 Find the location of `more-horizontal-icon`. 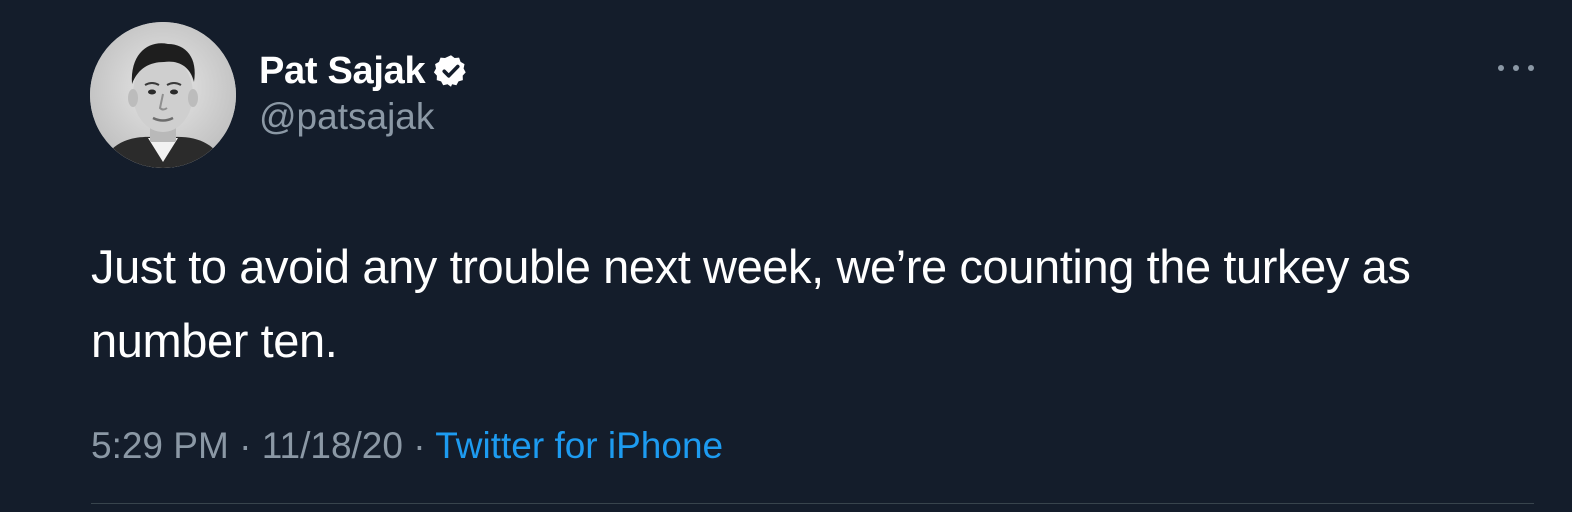

more-horizontal-icon is located at coordinates (1516, 68).